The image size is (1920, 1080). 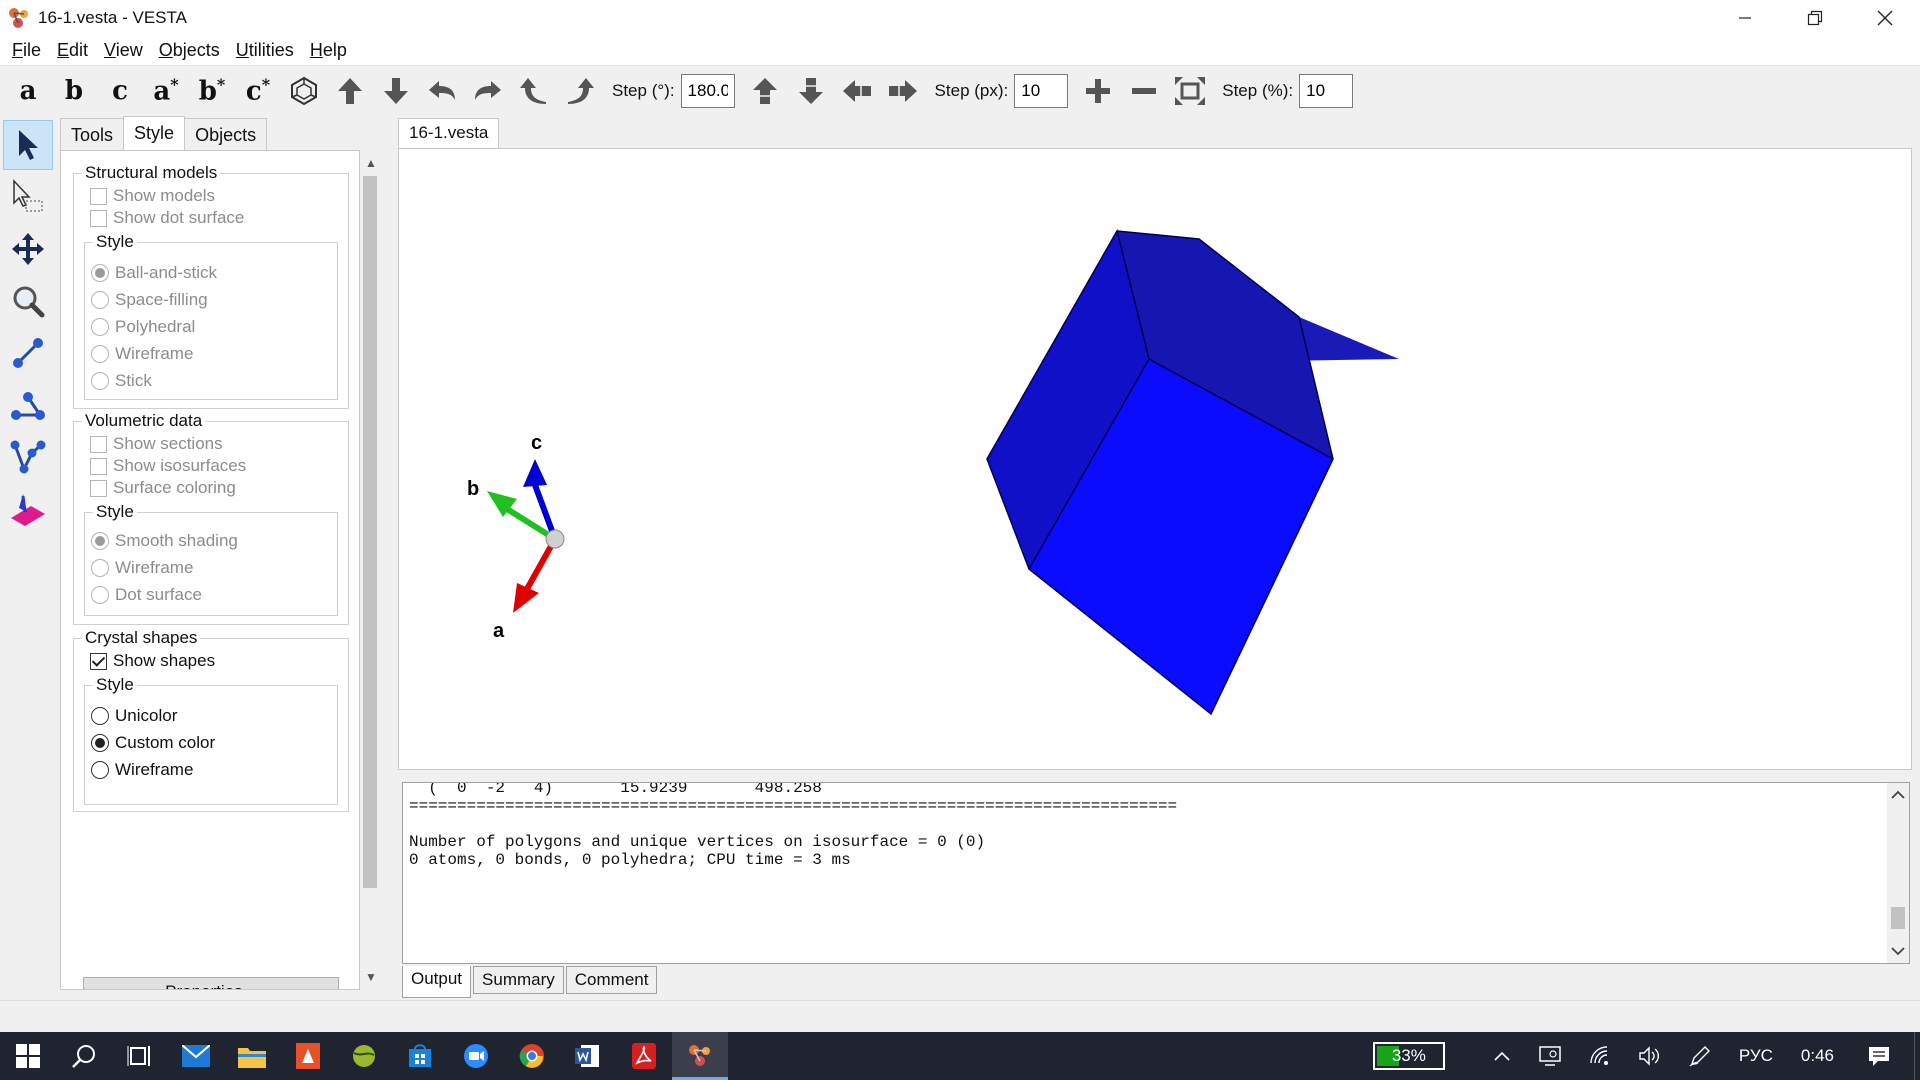 I want to click on taskbar-chrome, so click(x=532, y=1056).